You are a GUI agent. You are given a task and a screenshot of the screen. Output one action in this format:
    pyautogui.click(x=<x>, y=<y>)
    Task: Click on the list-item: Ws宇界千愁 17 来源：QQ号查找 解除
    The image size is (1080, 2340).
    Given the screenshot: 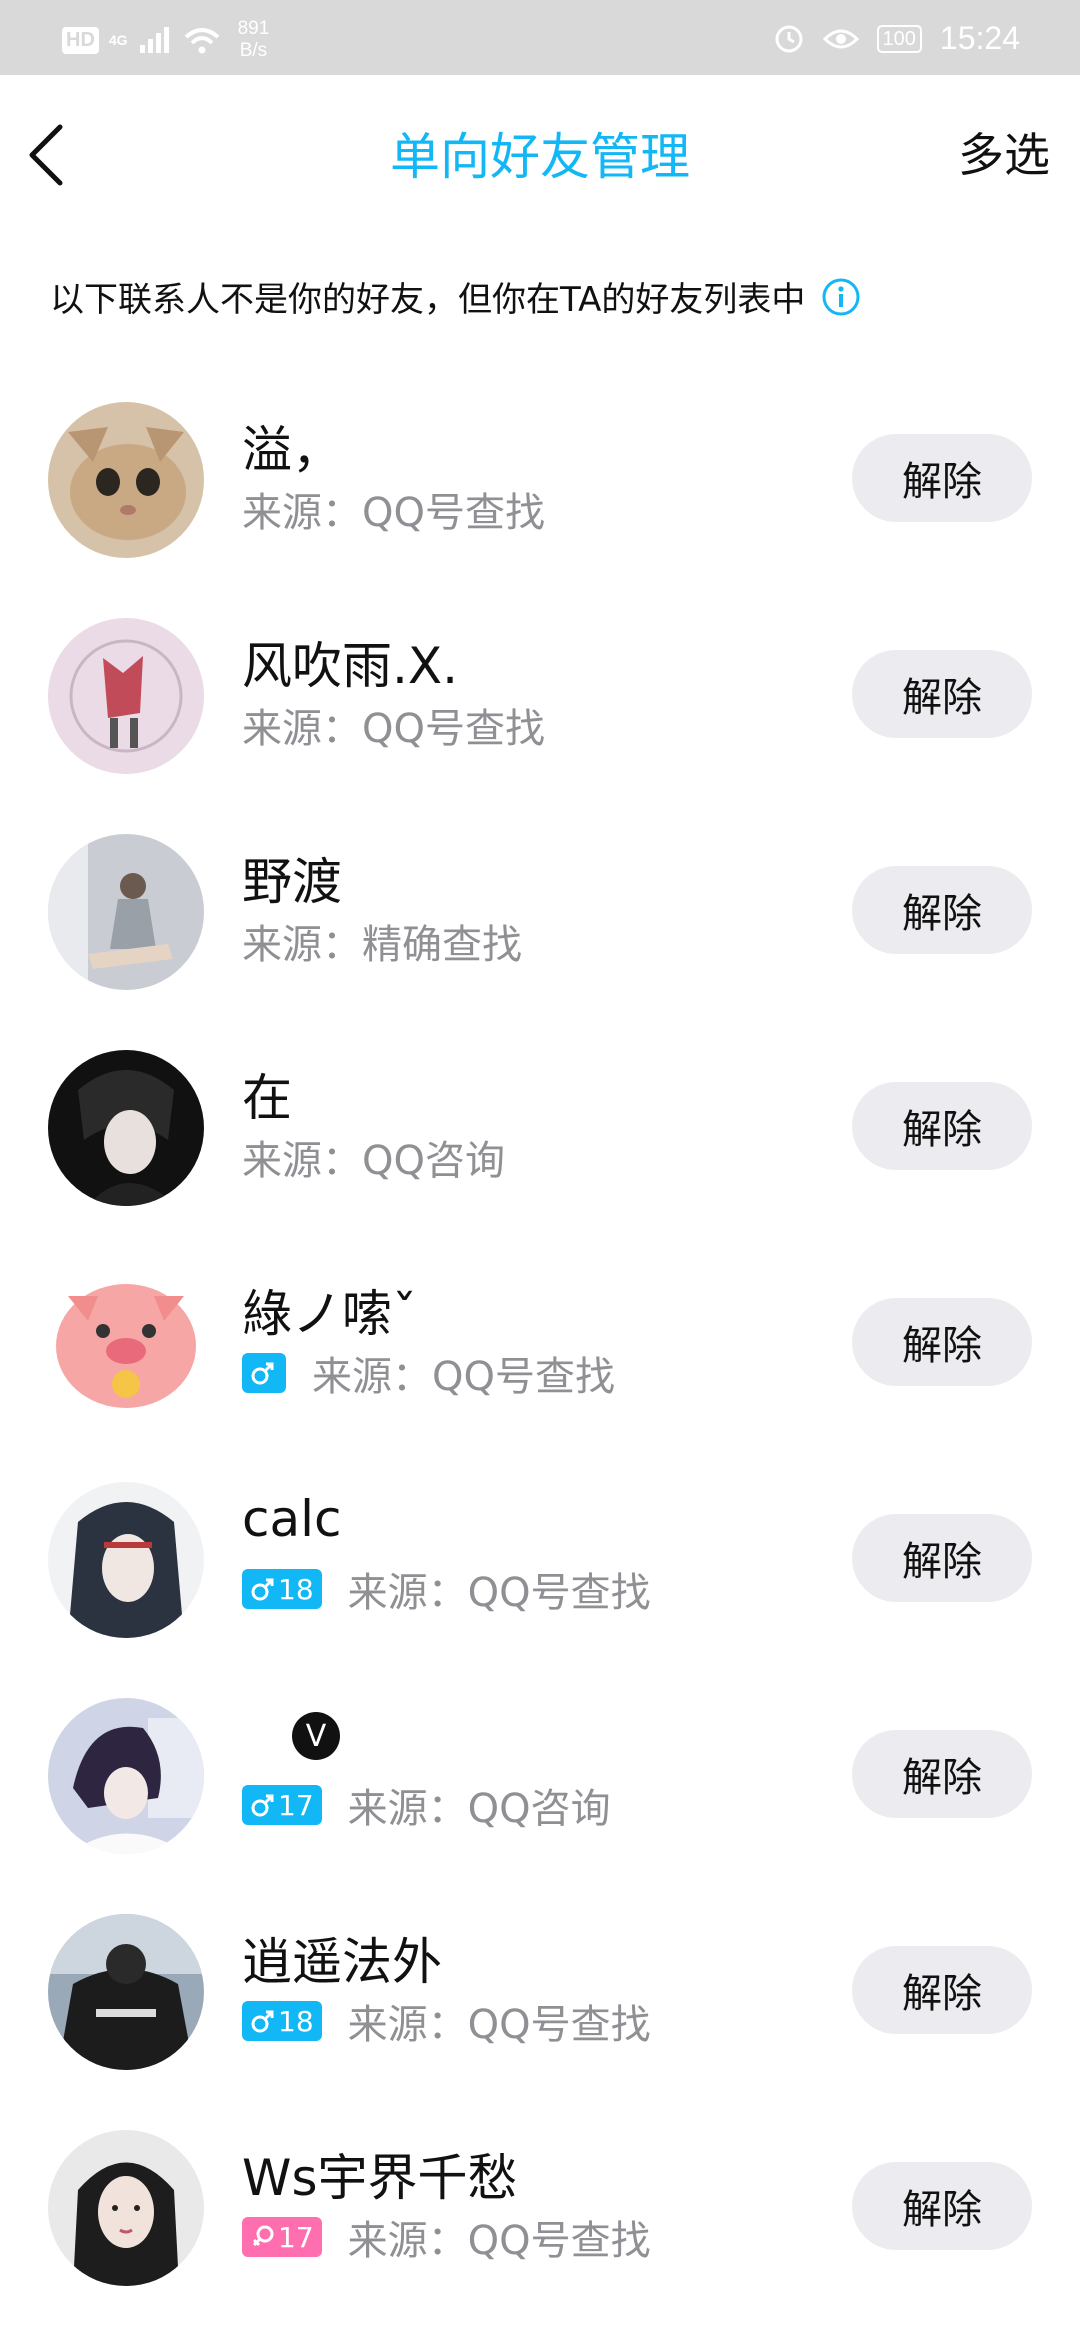 What is the action you would take?
    pyautogui.click(x=540, y=2208)
    